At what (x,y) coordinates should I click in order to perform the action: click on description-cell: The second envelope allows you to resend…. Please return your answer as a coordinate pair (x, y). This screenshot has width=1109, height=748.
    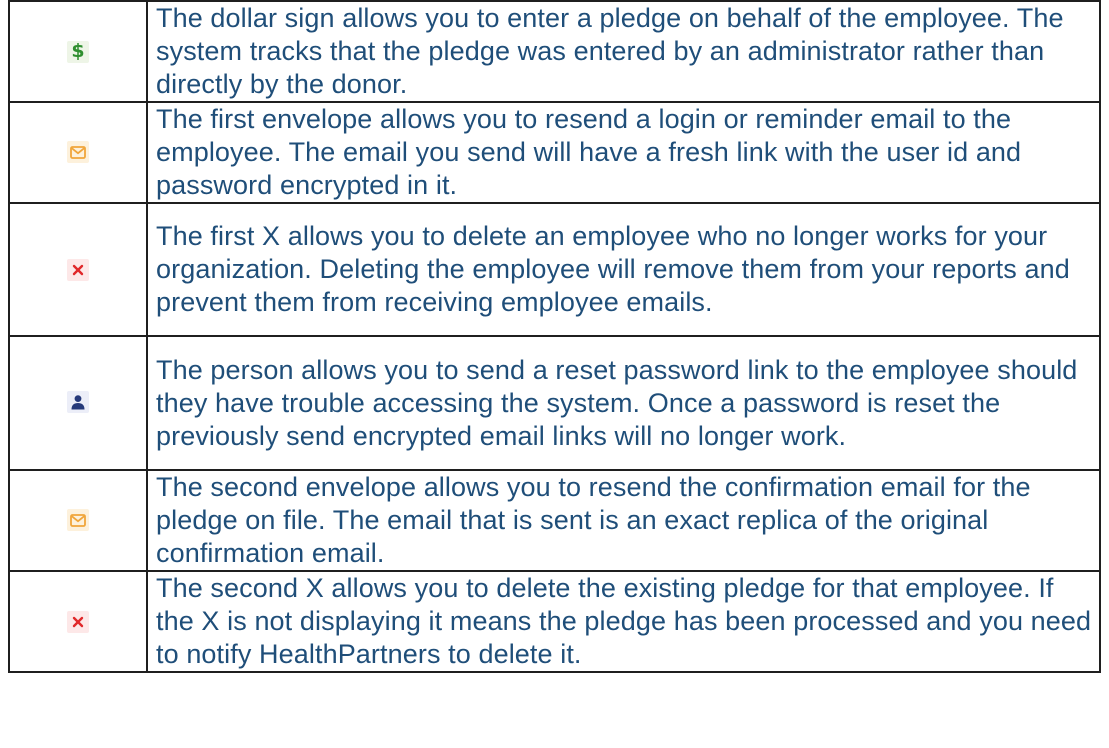
    Looking at the image, I should click on (623, 520).